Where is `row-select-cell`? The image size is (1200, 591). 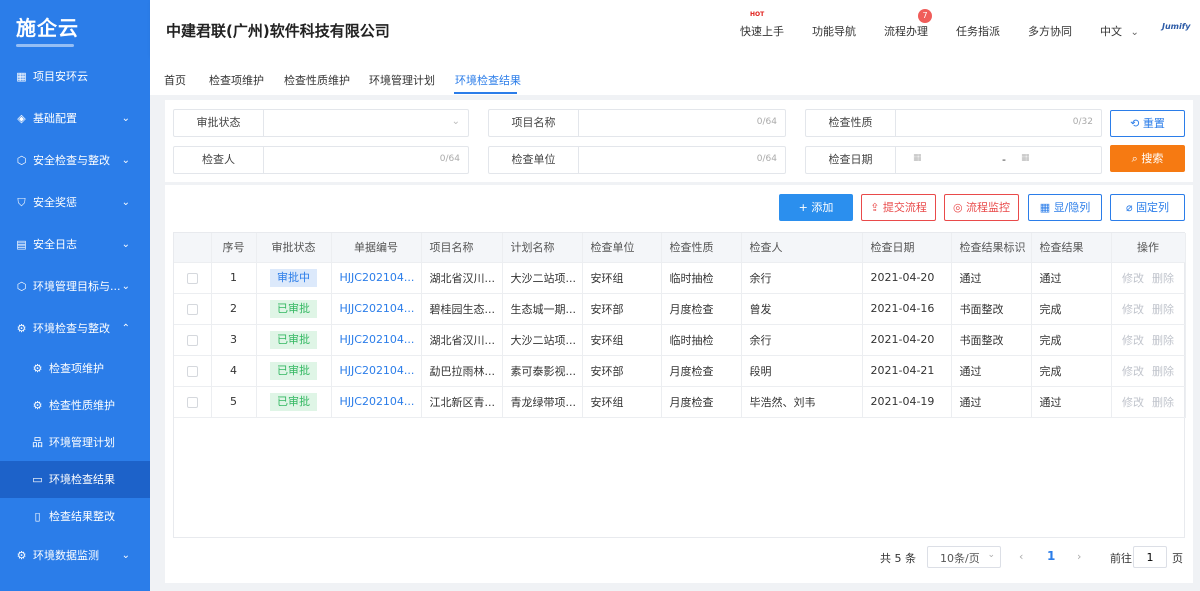
row-select-cell is located at coordinates (193, 402).